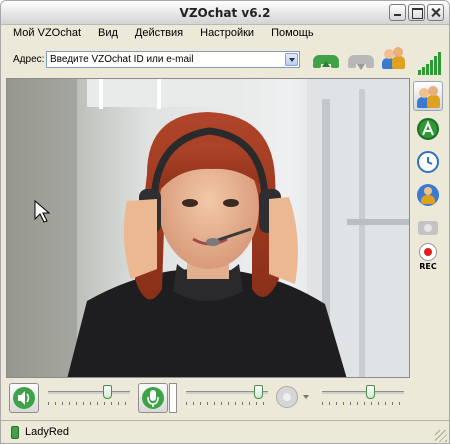 The width and height of the screenshot is (450, 444). What do you see at coordinates (173, 398) in the screenshot?
I see `mic-level-meter` at bounding box center [173, 398].